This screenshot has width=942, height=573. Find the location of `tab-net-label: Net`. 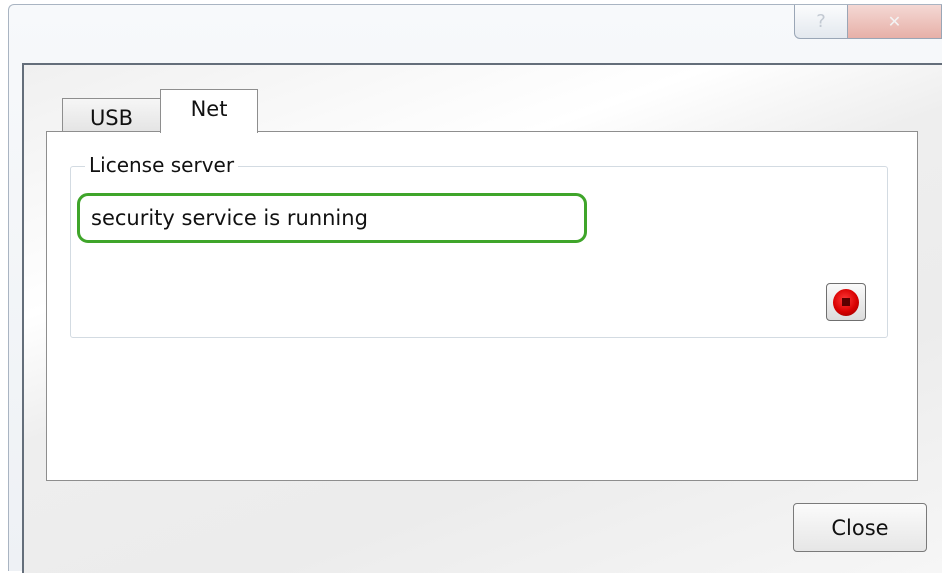

tab-net-label: Net is located at coordinates (209, 108).